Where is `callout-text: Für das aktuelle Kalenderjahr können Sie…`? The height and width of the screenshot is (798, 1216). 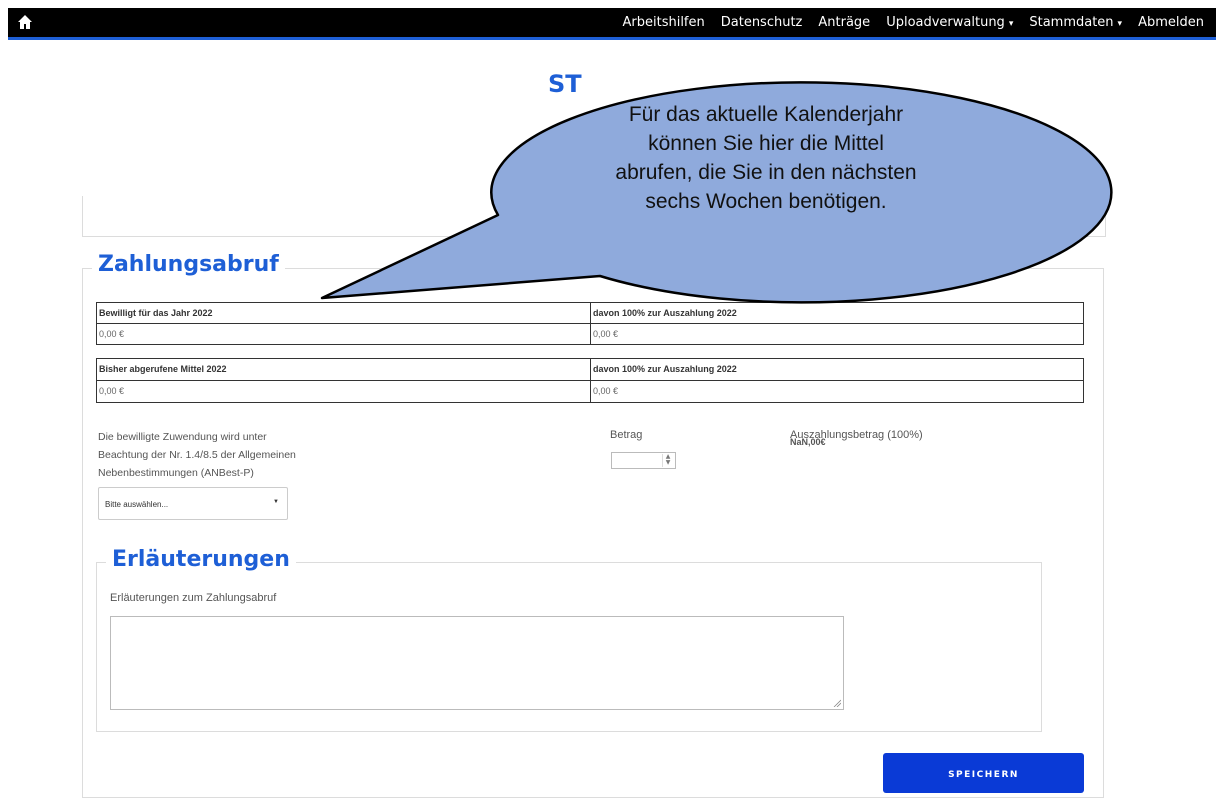 callout-text: Für das aktuelle Kalenderjahr können Sie… is located at coordinates (766, 158).